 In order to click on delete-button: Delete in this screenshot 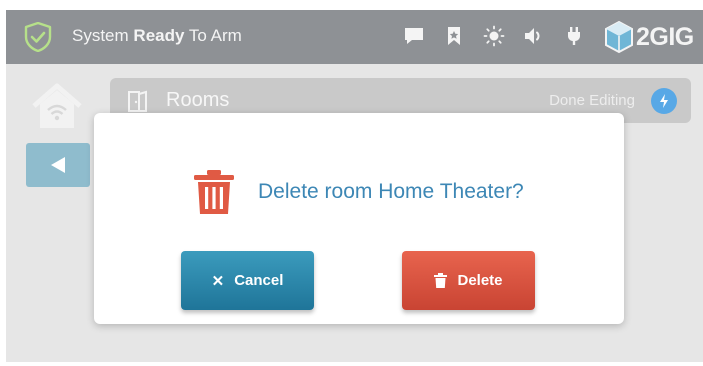, I will do `click(468, 280)`.